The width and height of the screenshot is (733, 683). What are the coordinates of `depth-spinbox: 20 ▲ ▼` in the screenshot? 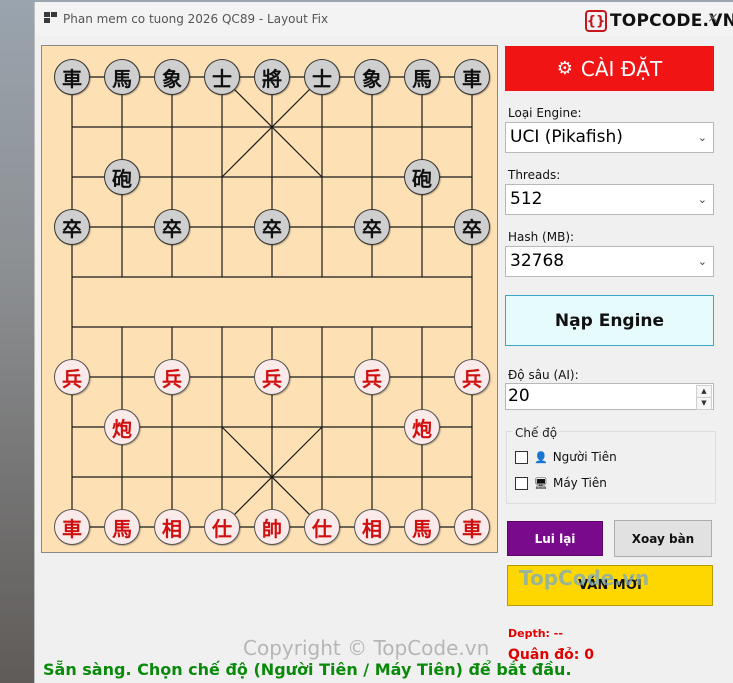 It's located at (609, 396).